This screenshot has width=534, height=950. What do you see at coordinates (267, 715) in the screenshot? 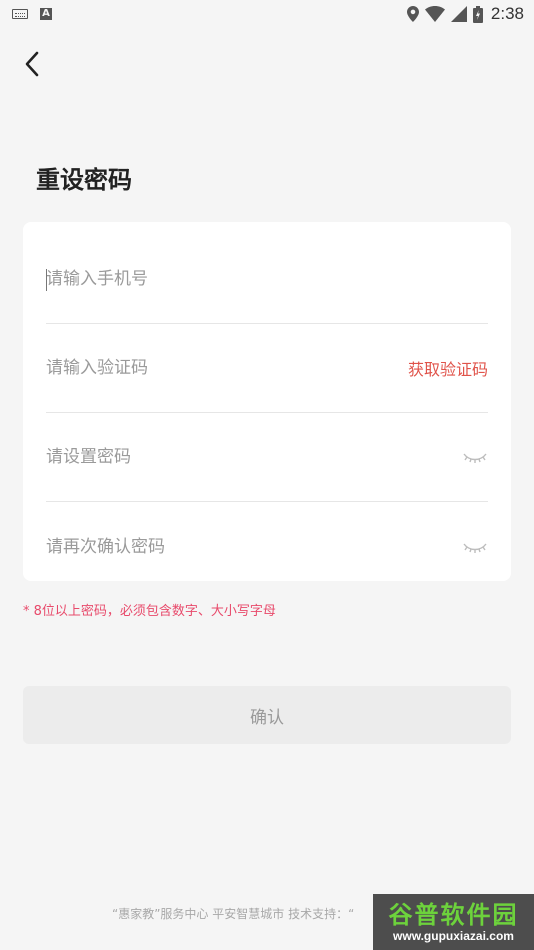
I see `confirm-button: 确认` at bounding box center [267, 715].